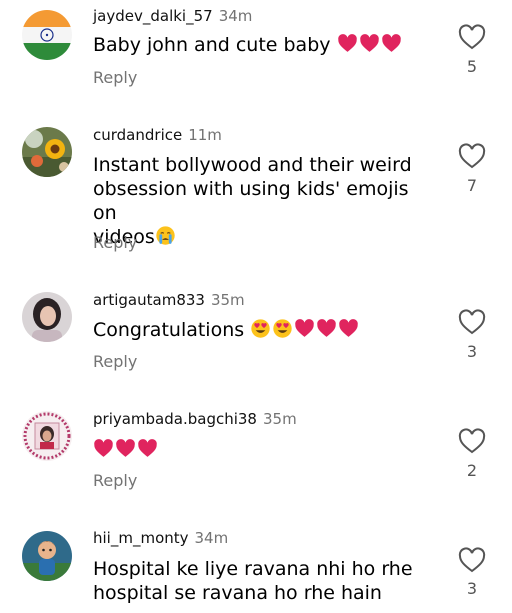  What do you see at coordinates (472, 185) in the screenshot?
I see `like-count: 7` at bounding box center [472, 185].